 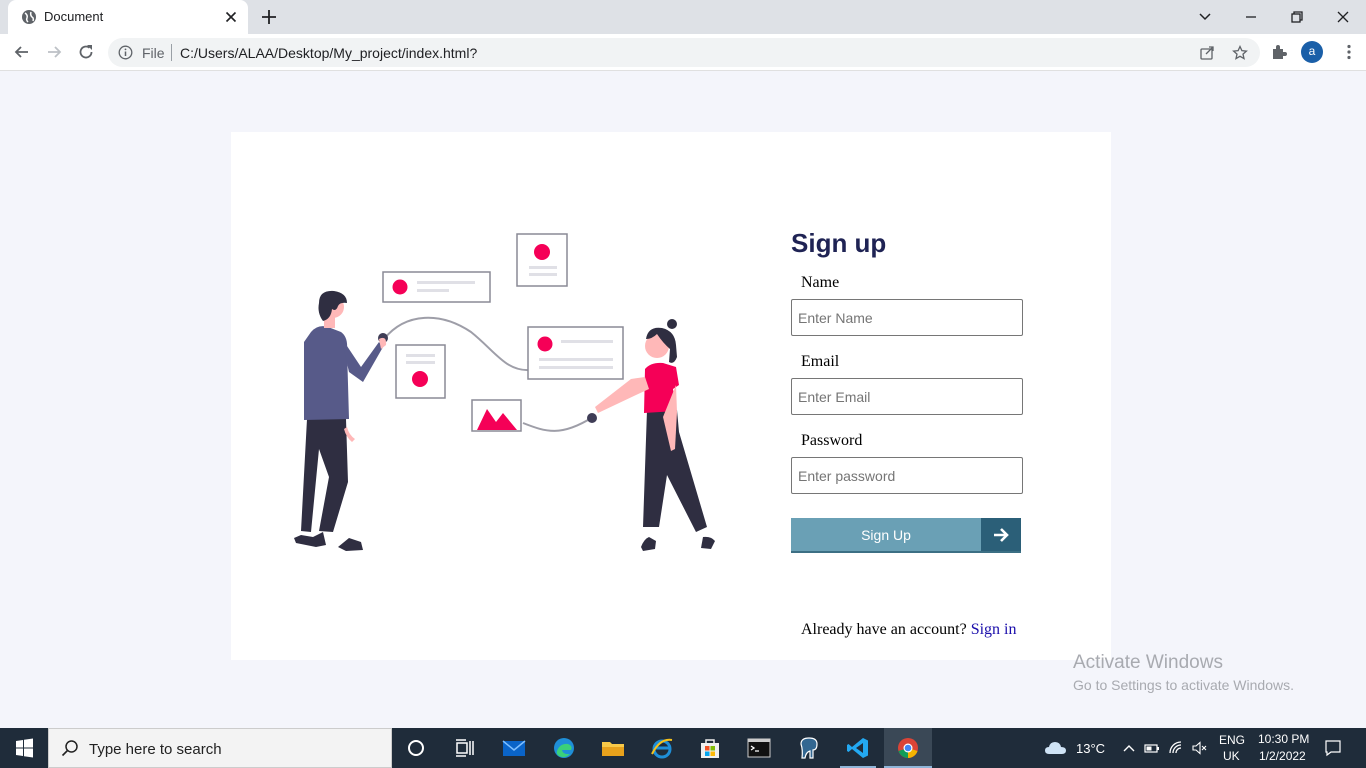 I want to click on wifi-icon, so click(x=1176, y=748).